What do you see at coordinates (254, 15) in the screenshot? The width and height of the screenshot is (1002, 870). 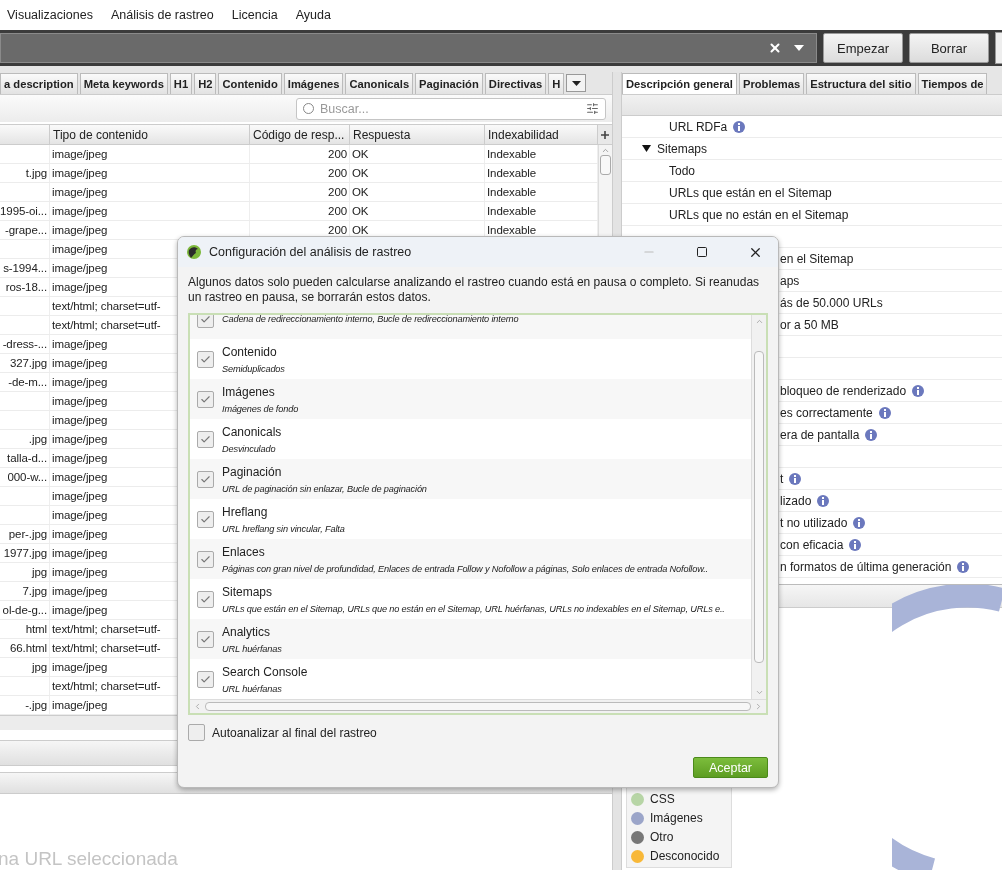 I see `menu-item: Licencia` at bounding box center [254, 15].